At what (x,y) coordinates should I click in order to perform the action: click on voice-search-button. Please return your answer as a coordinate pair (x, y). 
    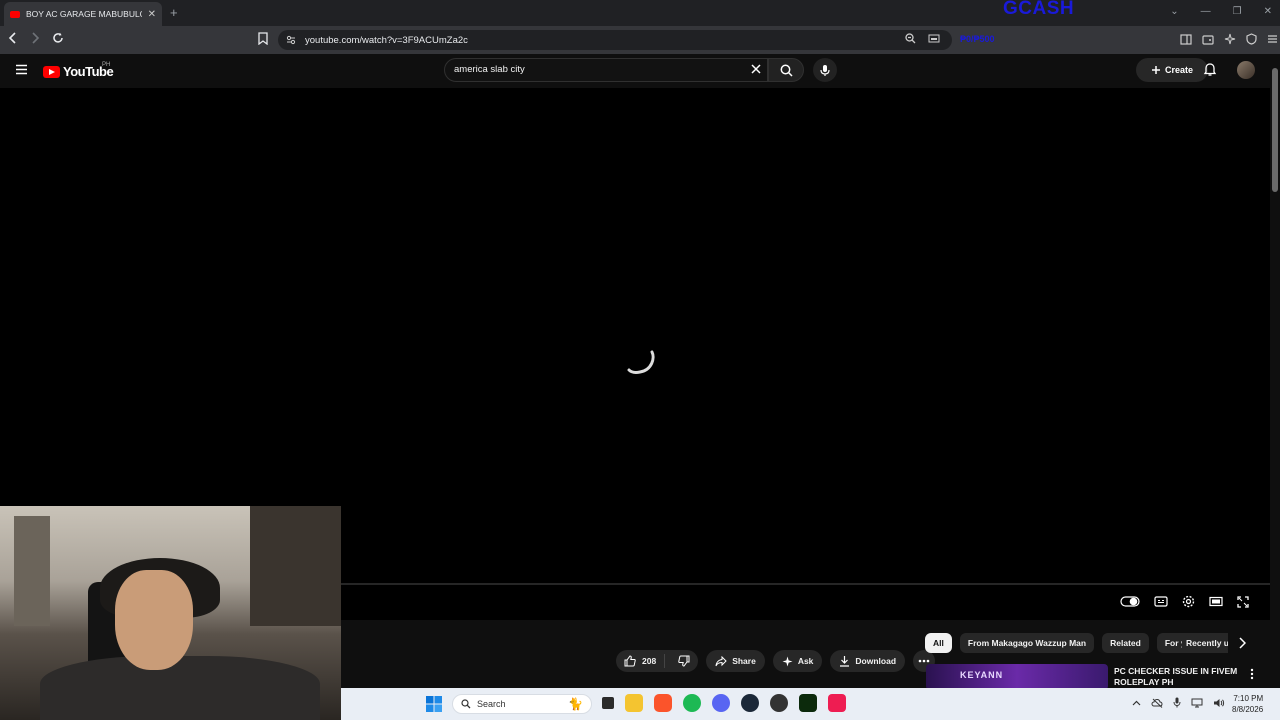
    Looking at the image, I should click on (825, 70).